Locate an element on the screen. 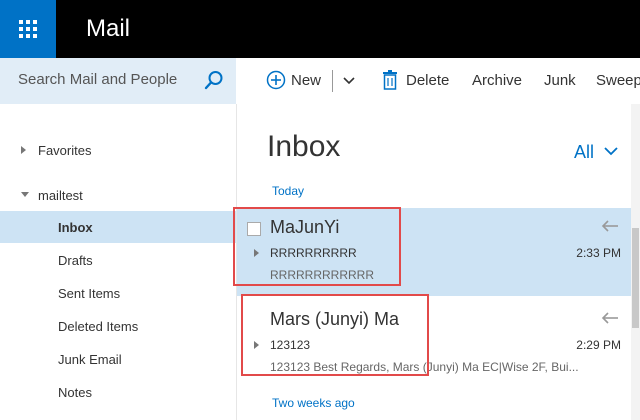 This screenshot has width=640, height=420. favorites-header: Favorites is located at coordinates (118, 150).